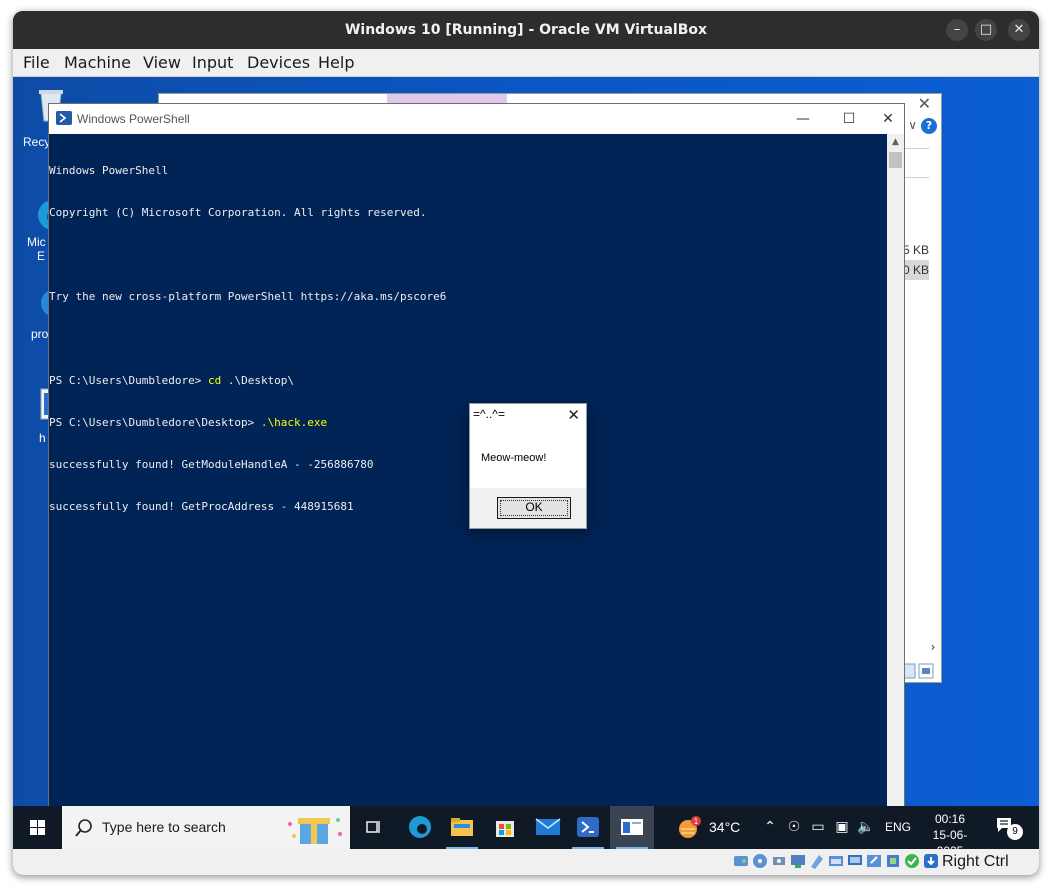 The height and width of the screenshot is (890, 1052). I want to click on scrollbar-thumb, so click(895, 160).